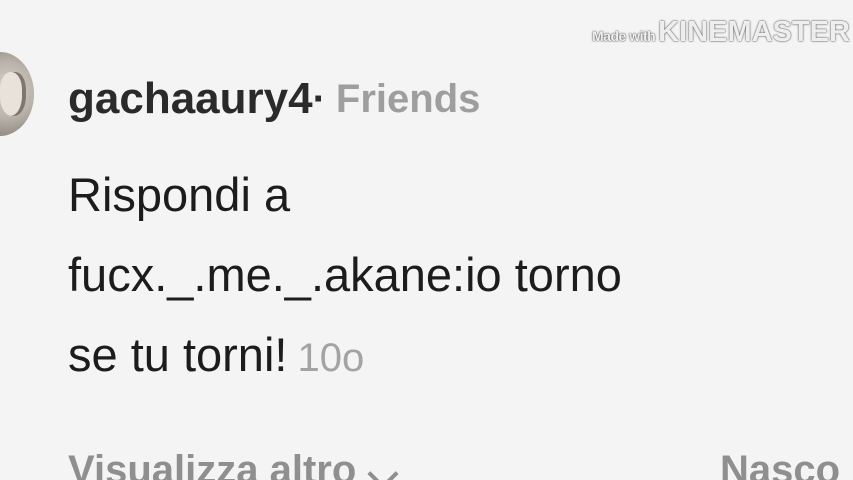 The image size is (853, 480). Describe the element at coordinates (179, 194) in the screenshot. I see `comment-line-1: Rispondi a` at that location.